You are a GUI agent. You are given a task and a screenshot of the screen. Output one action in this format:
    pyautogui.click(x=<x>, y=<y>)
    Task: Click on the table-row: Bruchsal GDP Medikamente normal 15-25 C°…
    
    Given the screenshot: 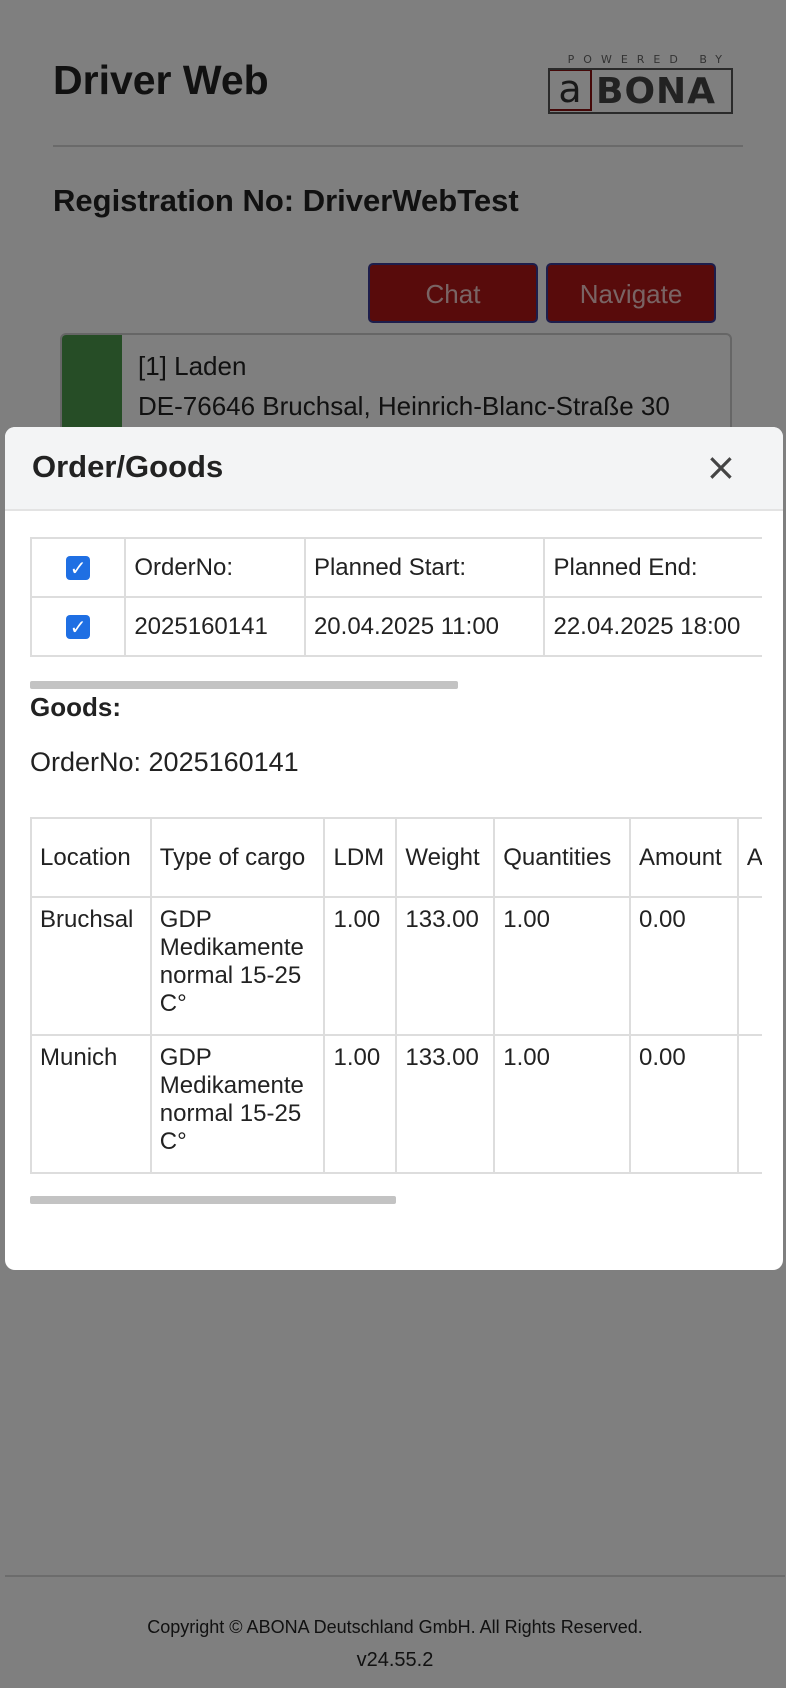 What is the action you would take?
    pyautogui.click(x=396, y=966)
    